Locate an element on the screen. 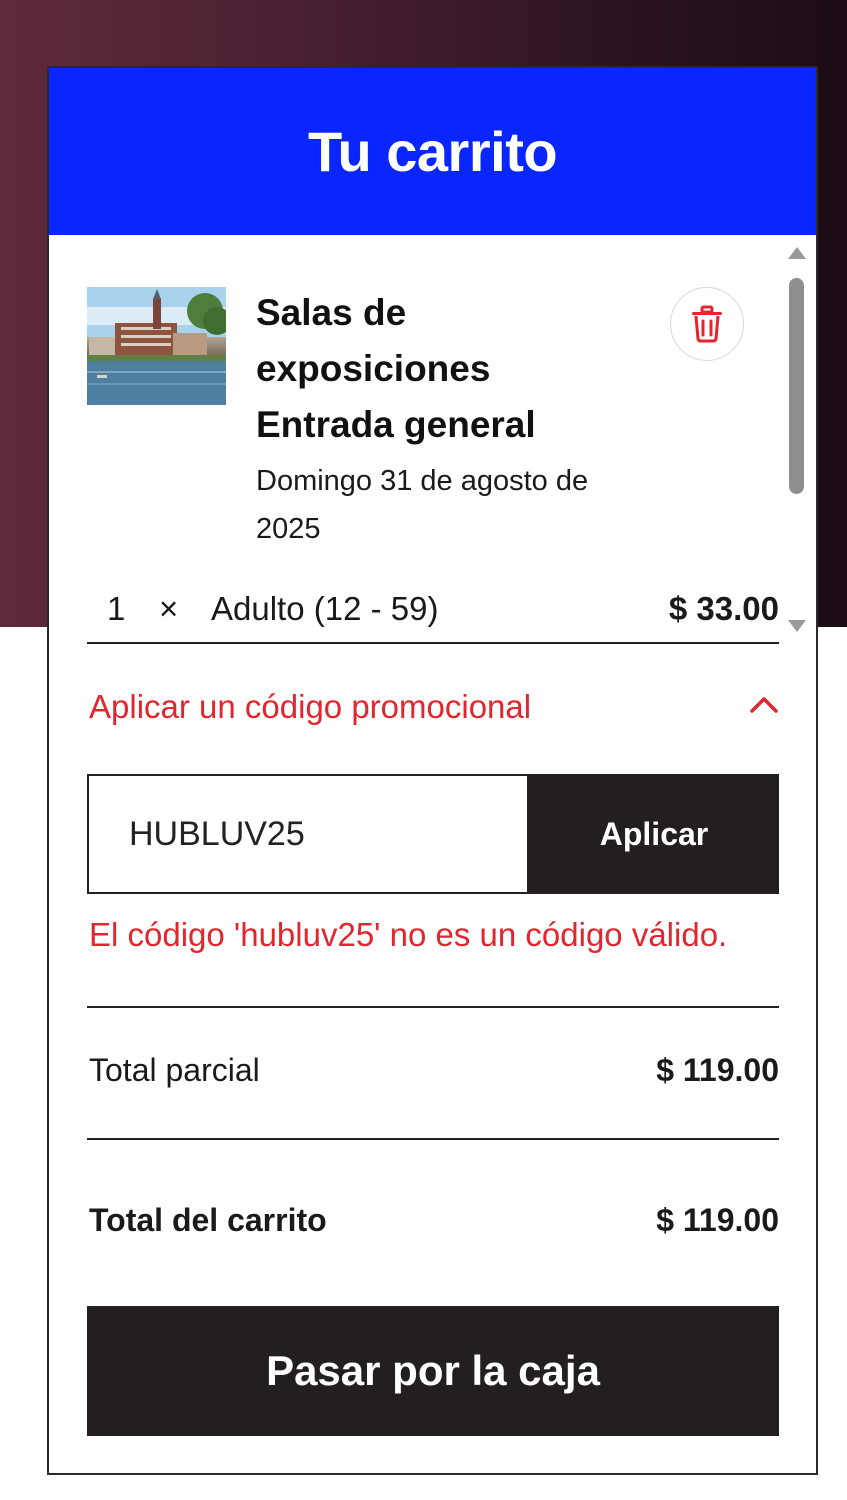 The height and width of the screenshot is (1500, 847). remove-item-button is located at coordinates (707, 324).